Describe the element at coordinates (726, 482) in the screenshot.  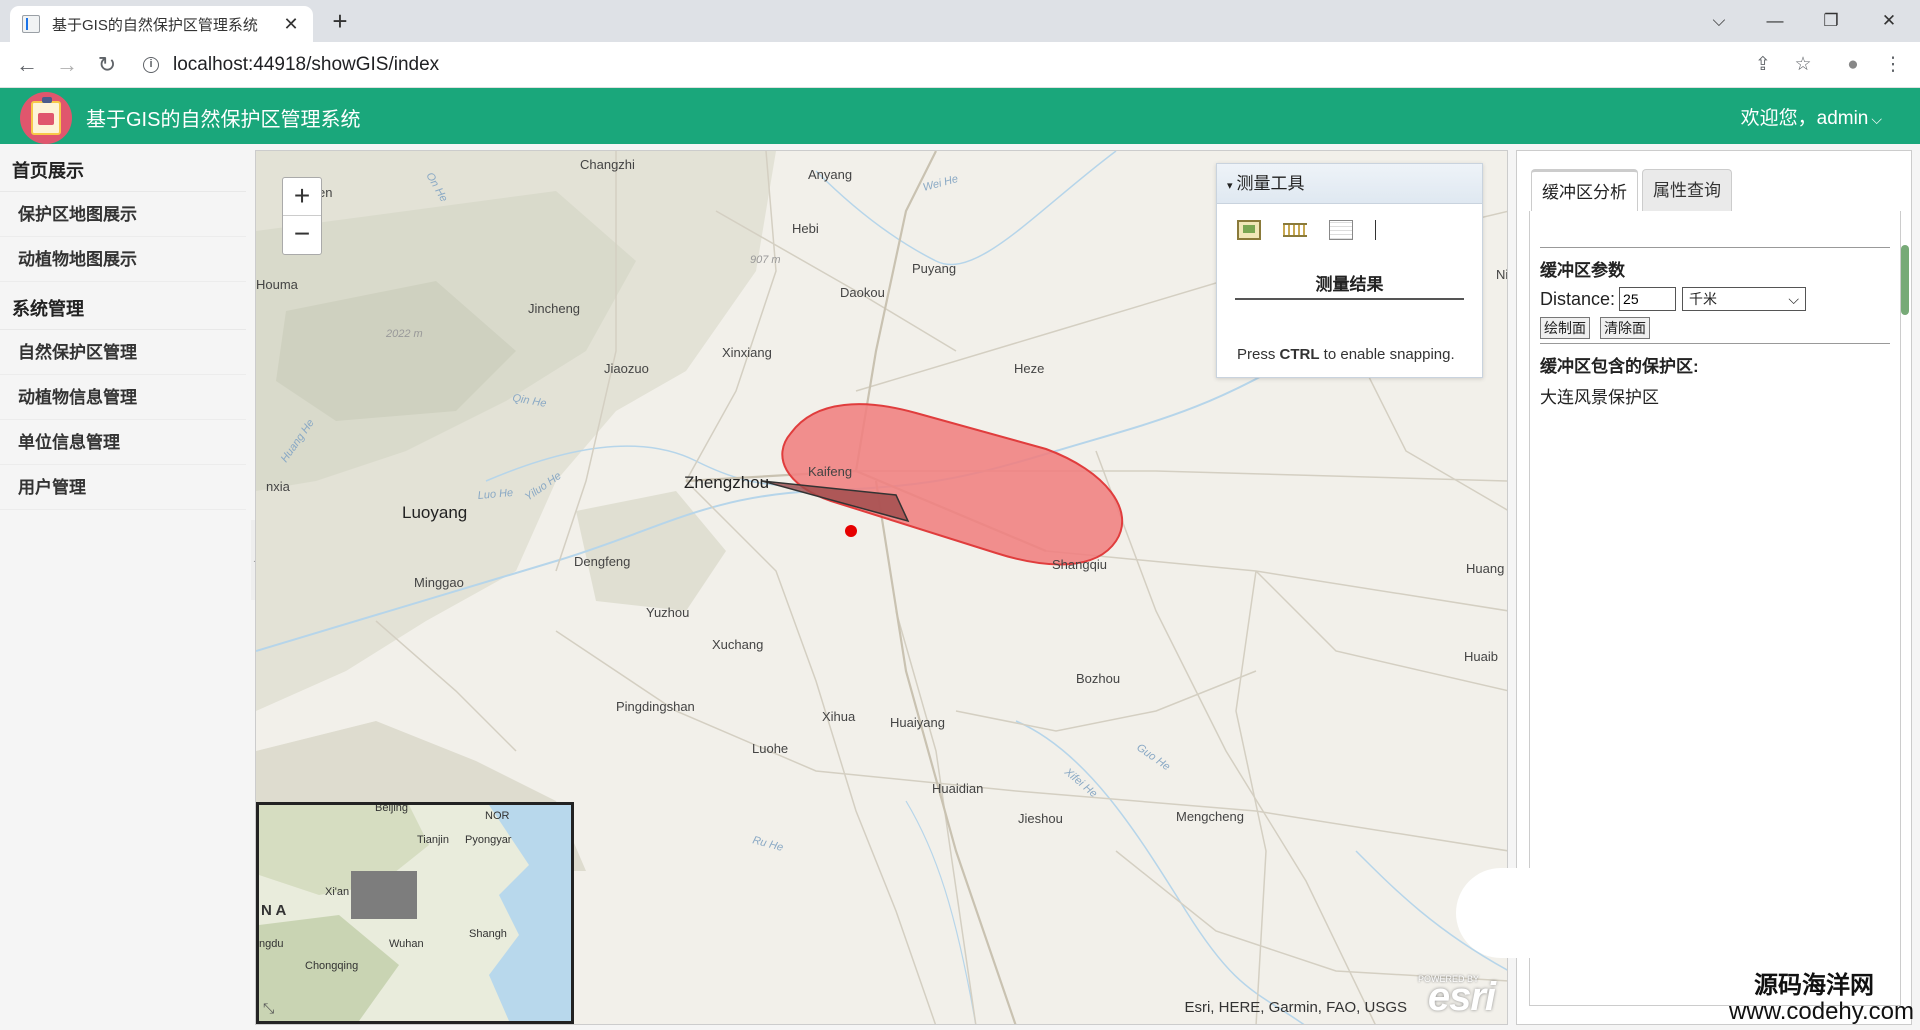
I see `label-zhengzhou: Zhengzhou` at that location.